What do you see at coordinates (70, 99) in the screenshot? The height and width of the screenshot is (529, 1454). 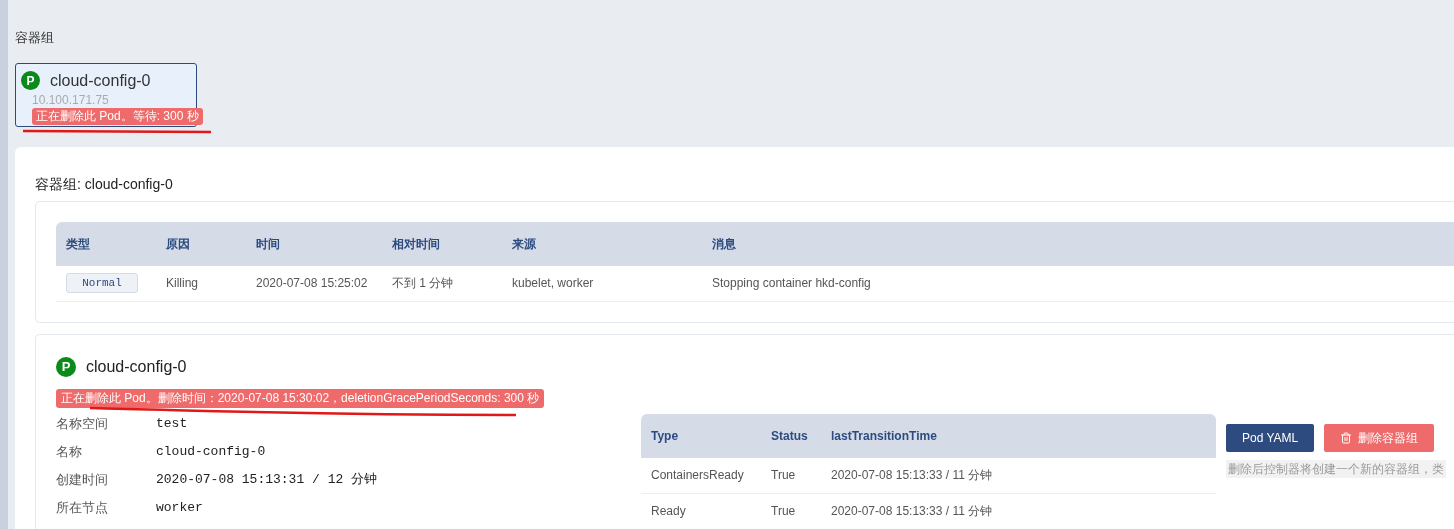 I see `pod-ip: 10.100.171.75` at bounding box center [70, 99].